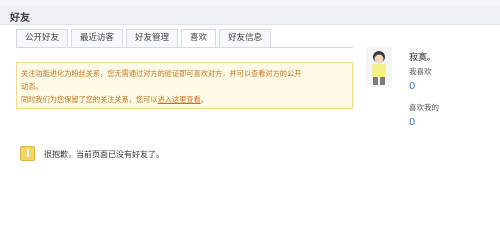  I want to click on tab-recent-visitors: 最近访客, so click(97, 38).